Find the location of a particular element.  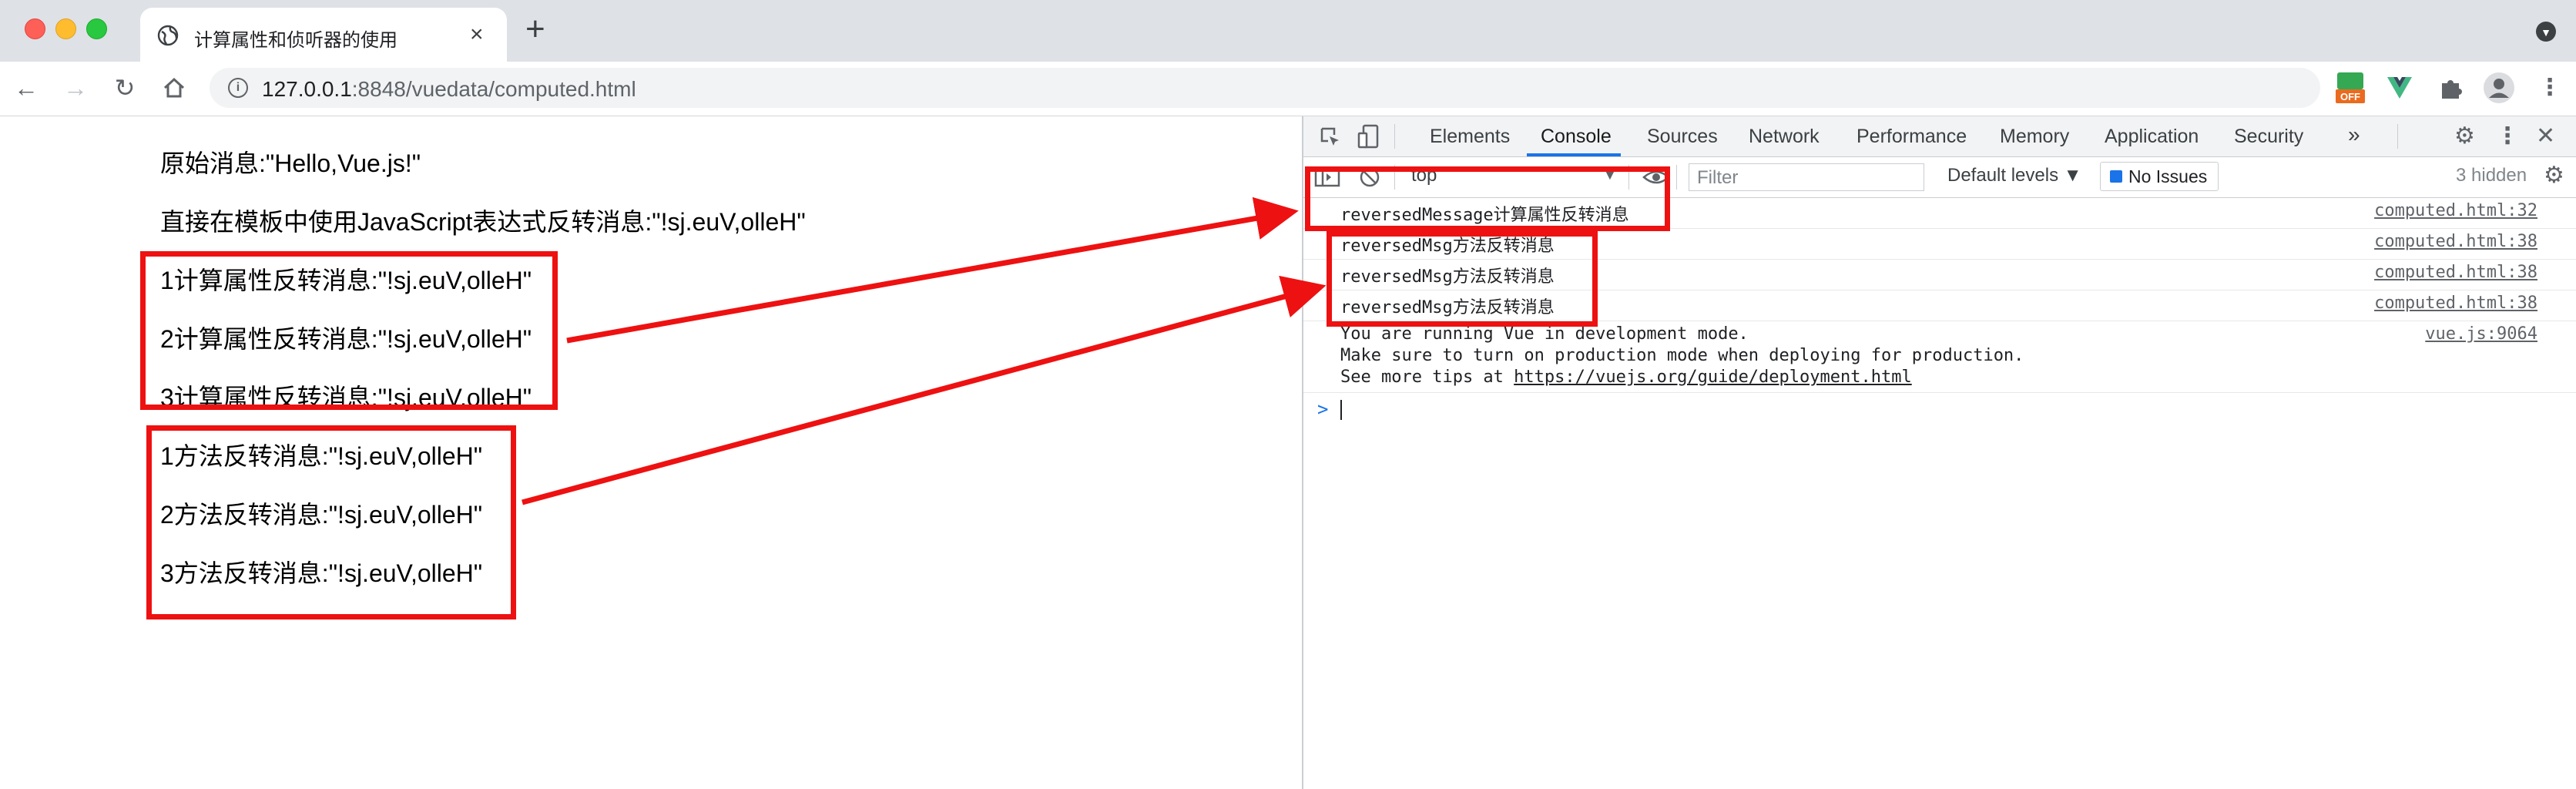

arrow-method is located at coordinates (924, 390).